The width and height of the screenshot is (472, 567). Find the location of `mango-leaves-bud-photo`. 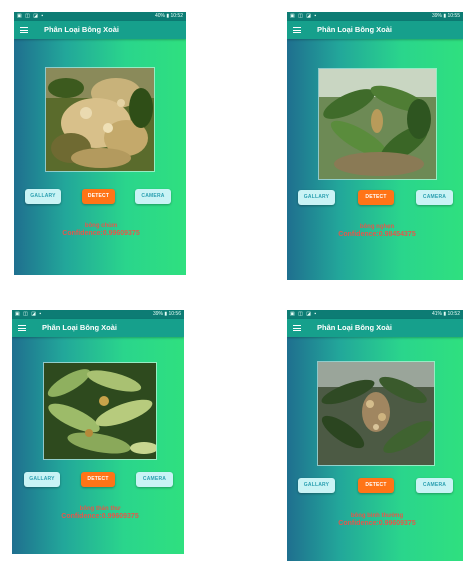

mango-leaves-bud-photo is located at coordinates (377, 124).